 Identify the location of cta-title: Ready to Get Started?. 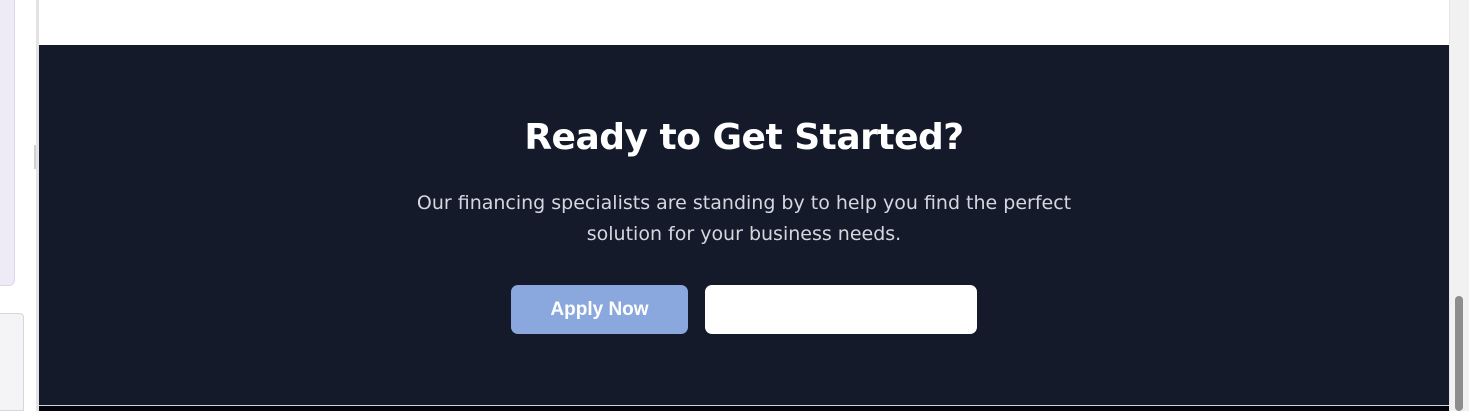
(744, 137).